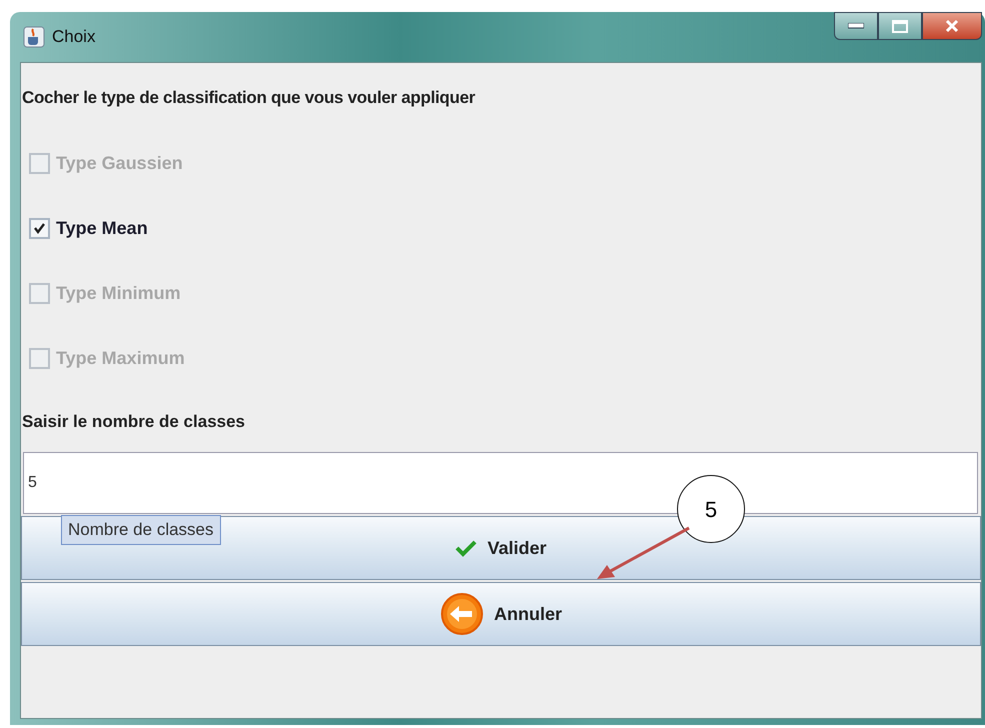 Image resolution: width=985 pixels, height=728 pixels. Describe the element at coordinates (120, 358) in the screenshot. I see `checkbox-label: Type Maximum` at that location.